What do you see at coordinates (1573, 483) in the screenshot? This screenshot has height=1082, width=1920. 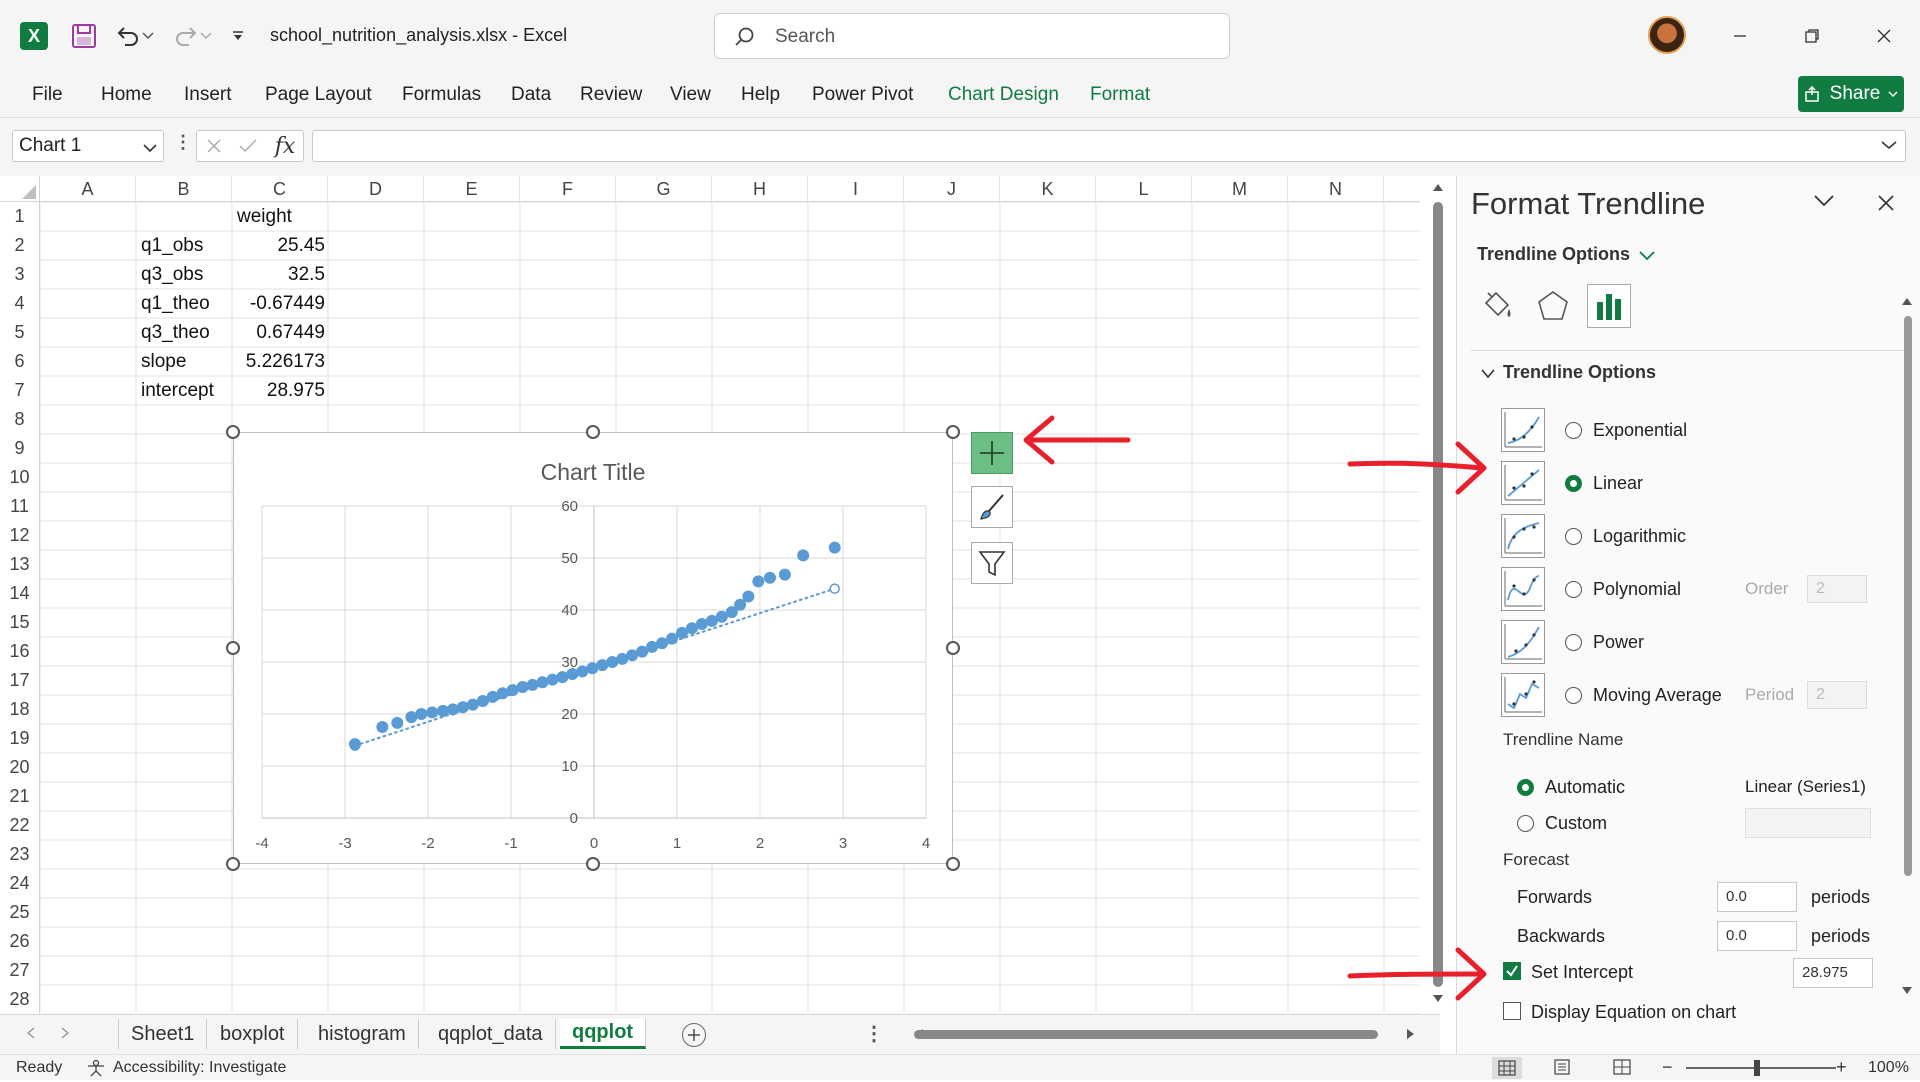 I see `linear-radio` at bounding box center [1573, 483].